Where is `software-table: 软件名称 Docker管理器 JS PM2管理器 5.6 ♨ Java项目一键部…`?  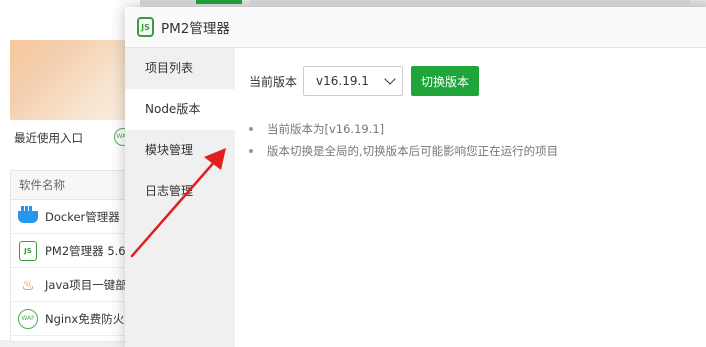
software-table: 软件名称 Docker管理器 JS PM2管理器 5.6 ♨ Java项目一键部… is located at coordinates (76, 256).